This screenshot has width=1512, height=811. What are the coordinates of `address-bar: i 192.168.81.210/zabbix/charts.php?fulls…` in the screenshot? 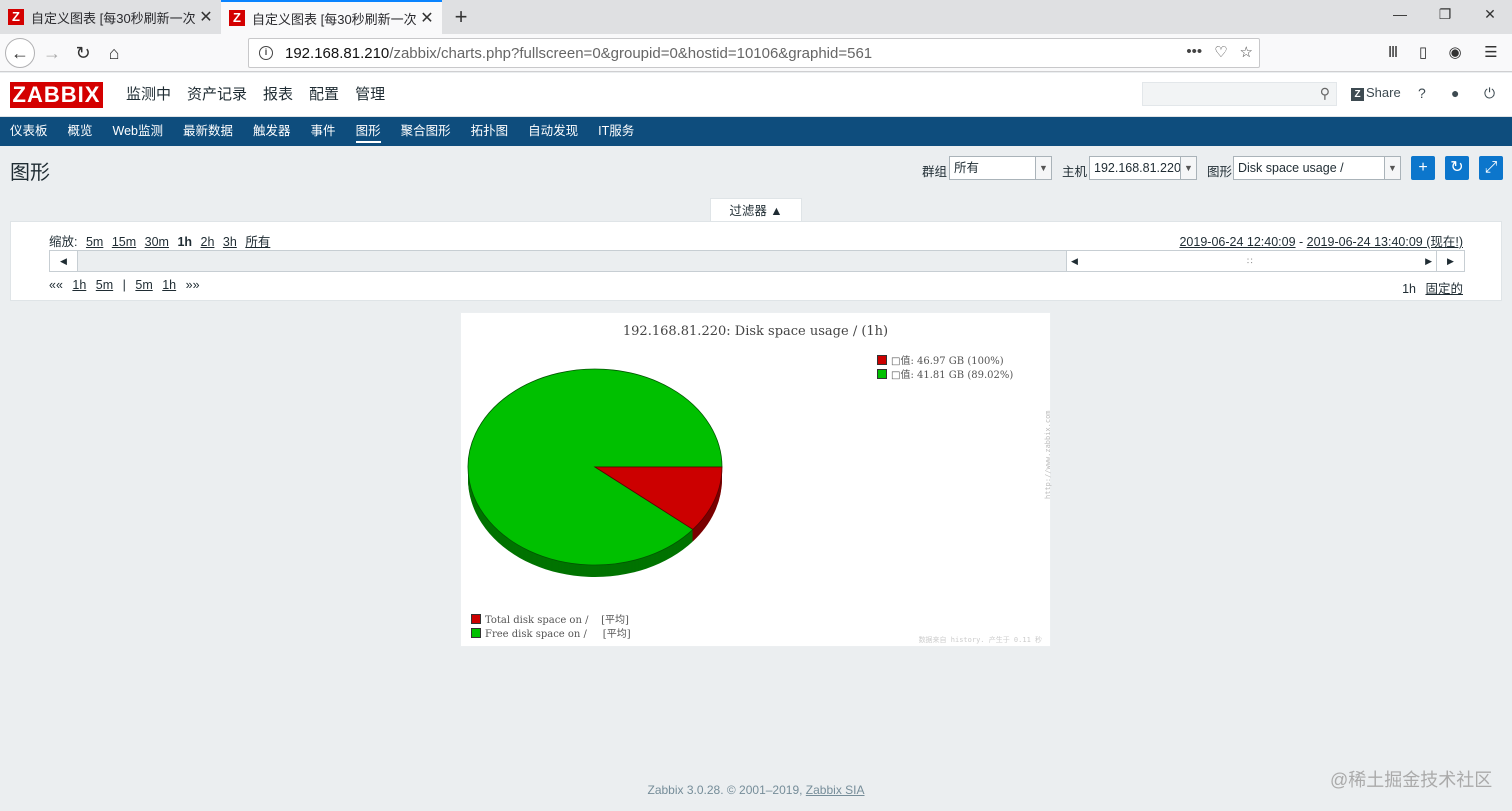 It's located at (754, 53).